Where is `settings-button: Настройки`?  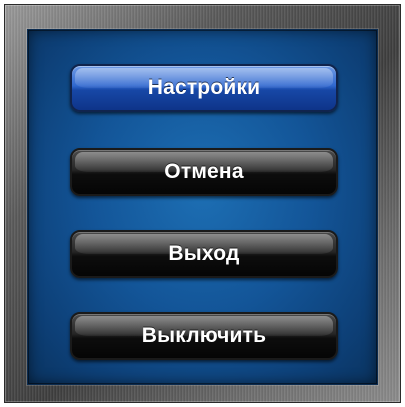
settings-button: Настройки is located at coordinates (204, 88).